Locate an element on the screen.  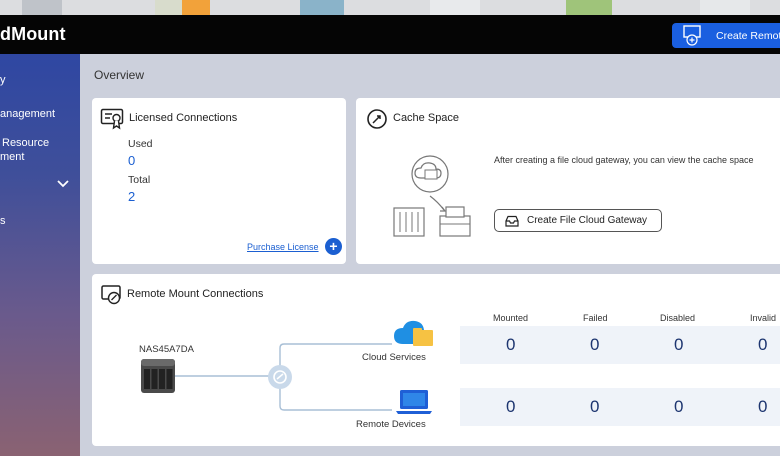
devices-mounted-count: 0 is located at coordinates (511, 406).